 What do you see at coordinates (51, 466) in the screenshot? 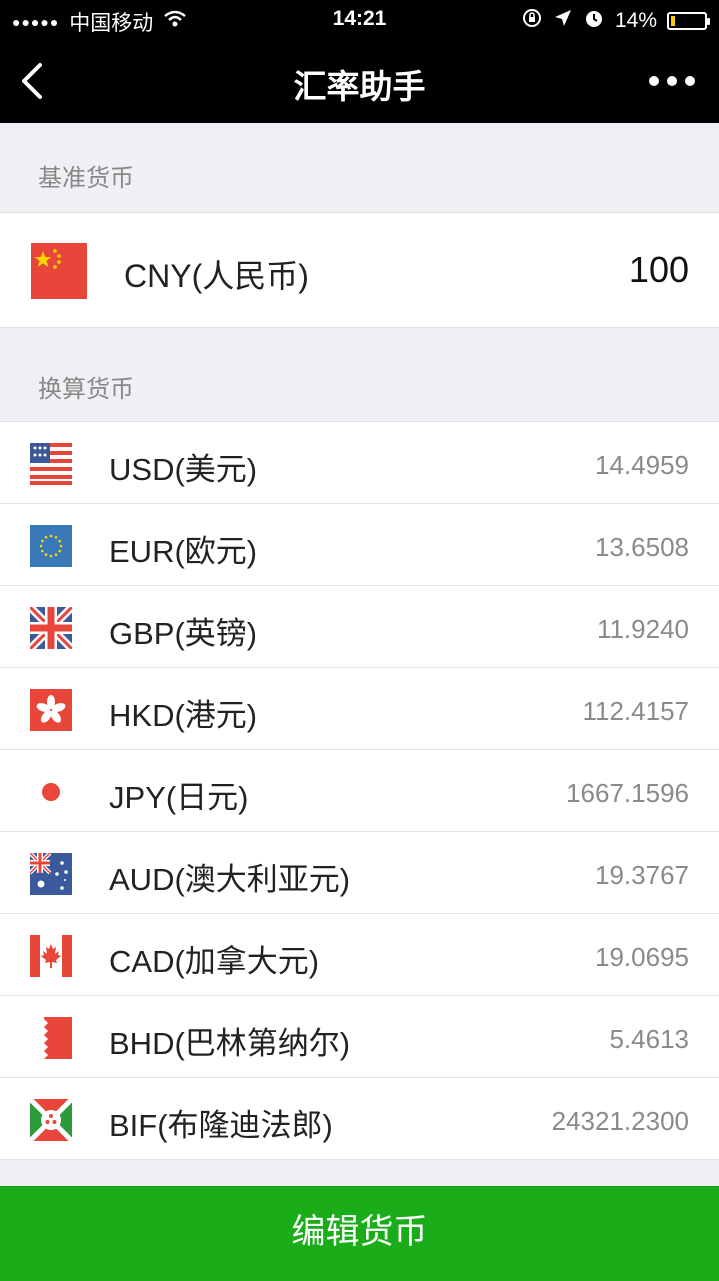
I see `usa-flag-icon` at bounding box center [51, 466].